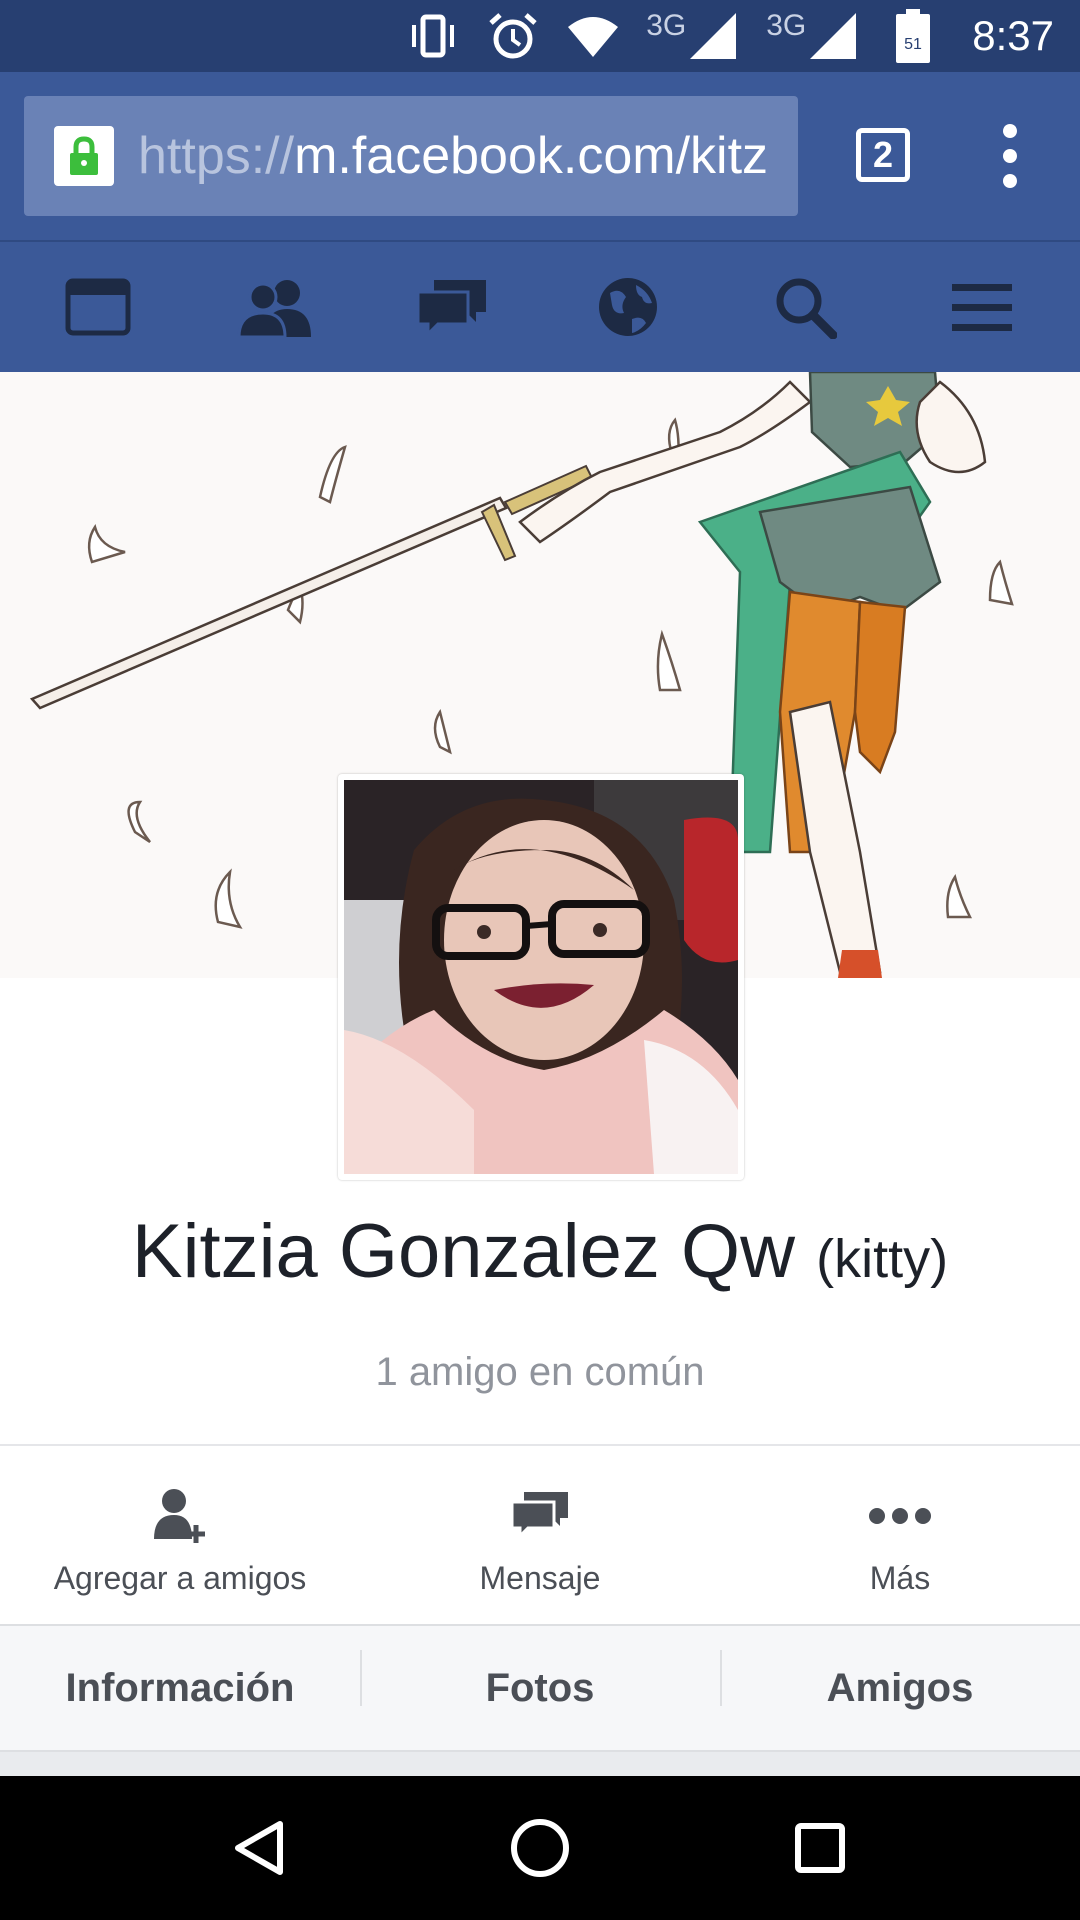 Image resolution: width=1080 pixels, height=1920 pixels. I want to click on android-navigation-bar, so click(540, 1848).